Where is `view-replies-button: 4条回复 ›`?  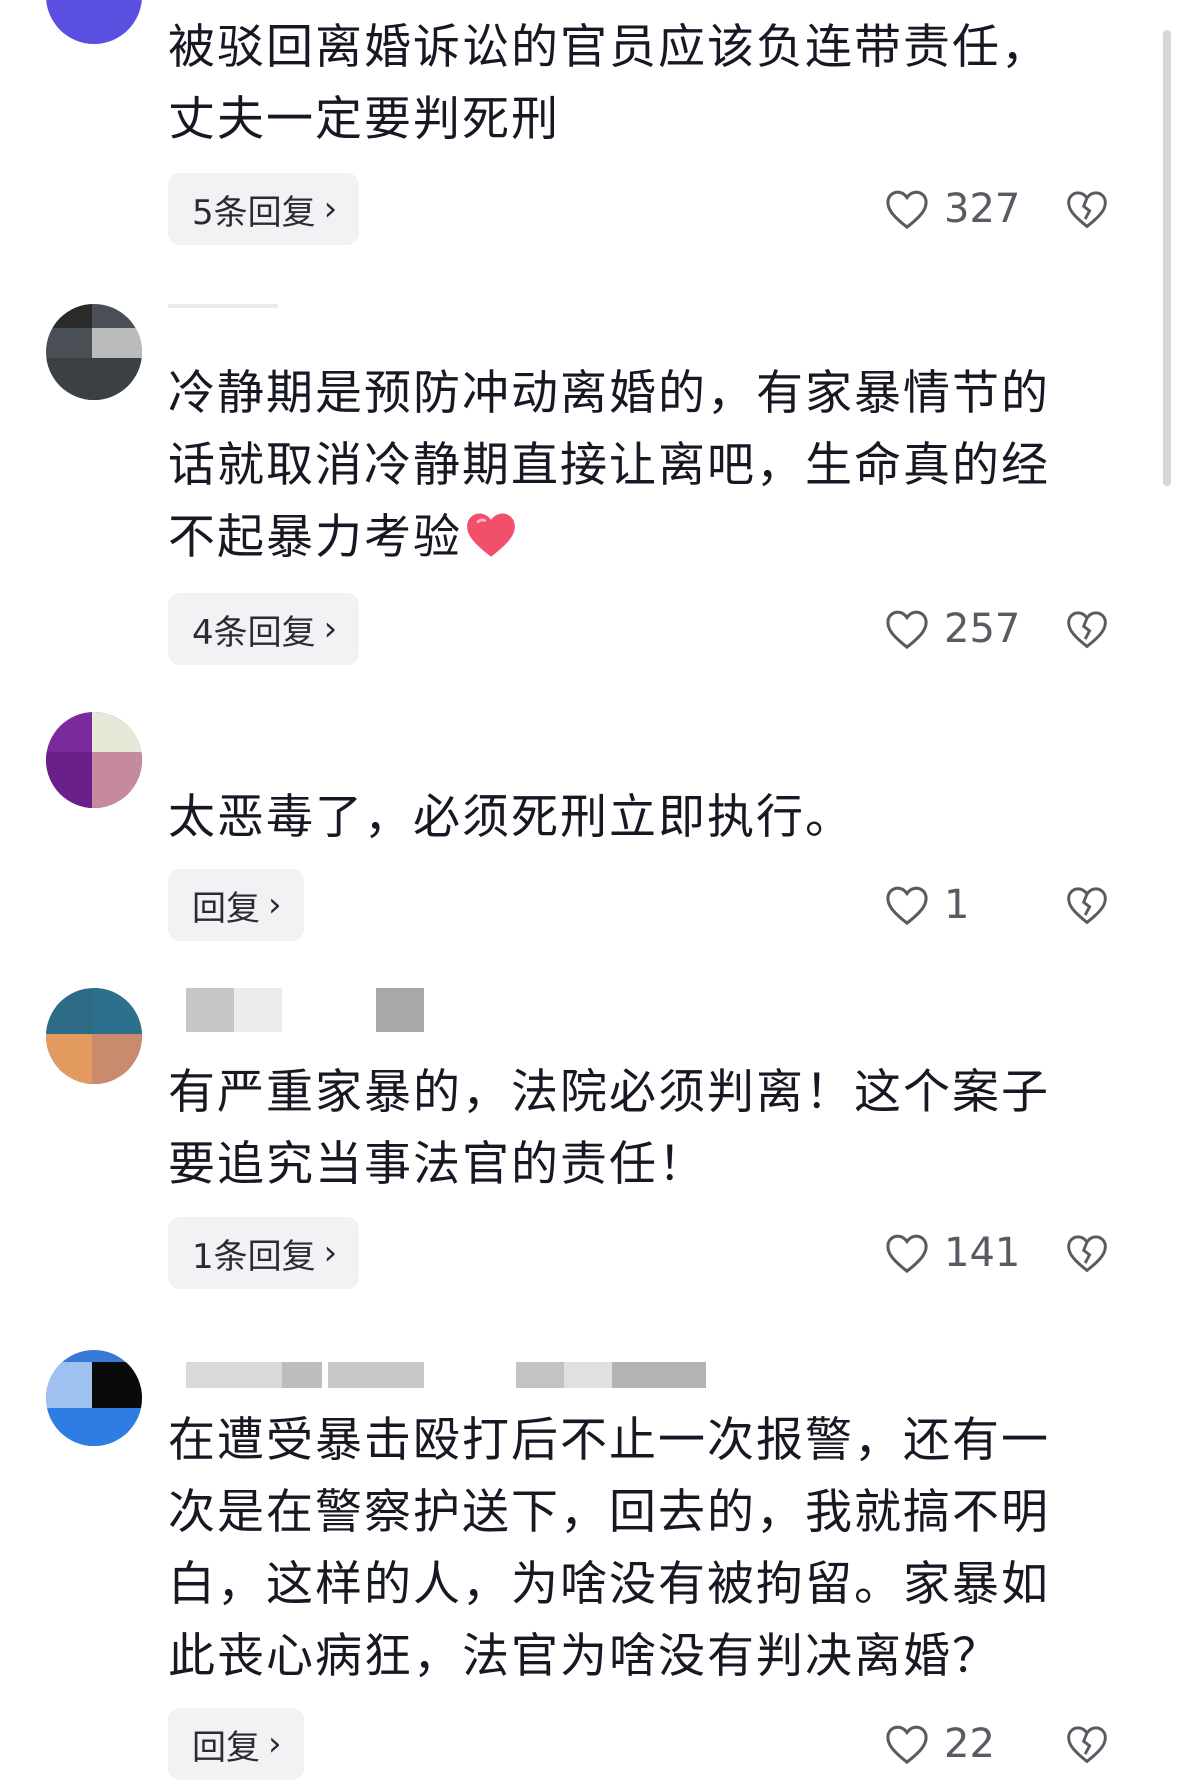
view-replies-button: 4条回复 › is located at coordinates (264, 629).